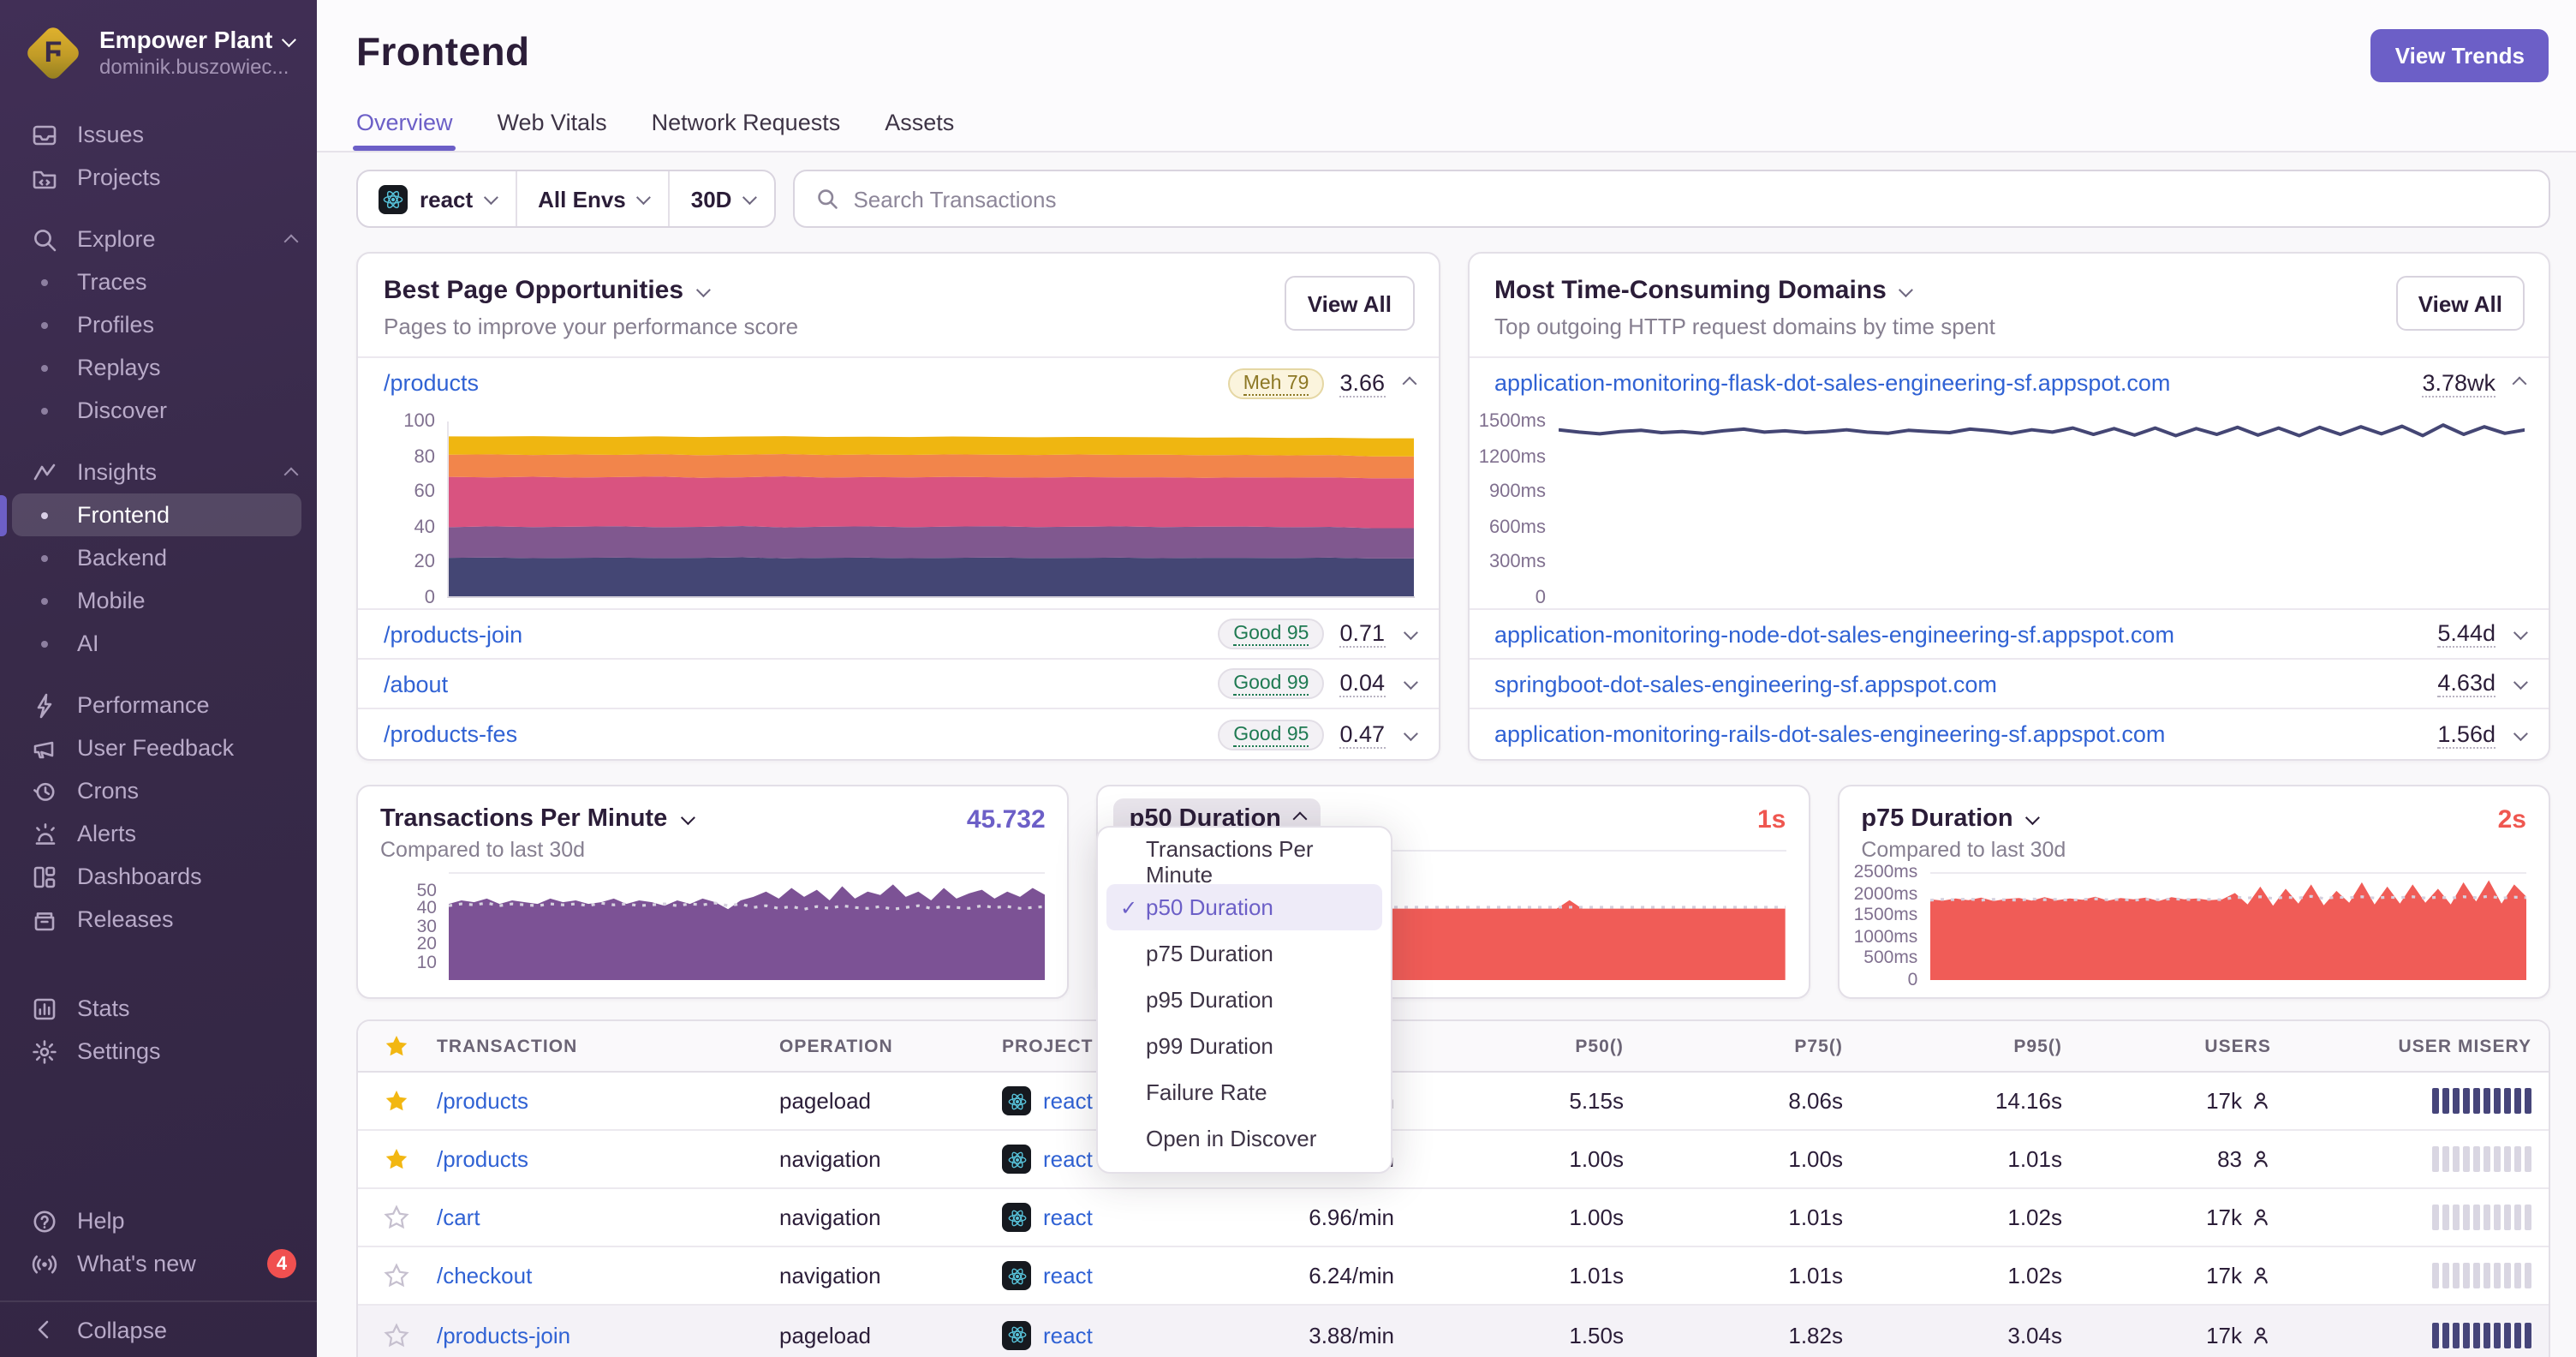 Image resolution: width=2576 pixels, height=1357 pixels. I want to click on metric-menu-item: ✓ p50 Duration, so click(1244, 907).